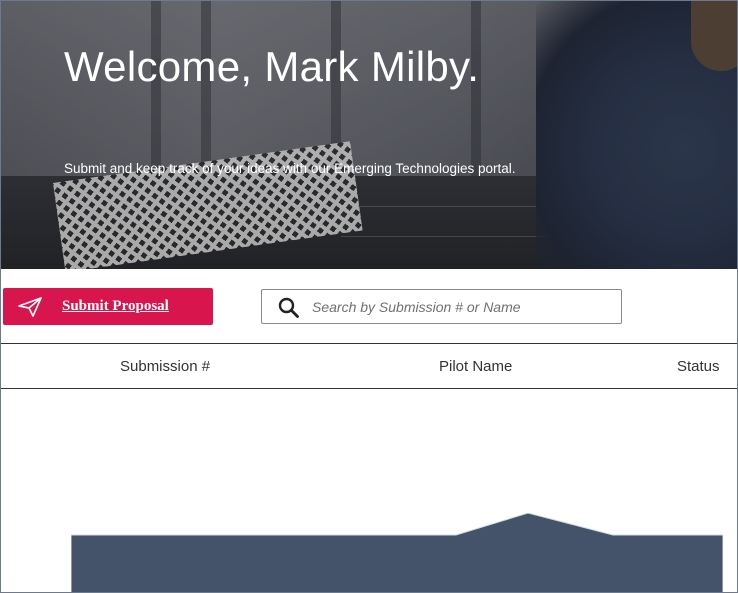 The height and width of the screenshot is (593, 738). I want to click on paper-plane-icon, so click(30, 307).